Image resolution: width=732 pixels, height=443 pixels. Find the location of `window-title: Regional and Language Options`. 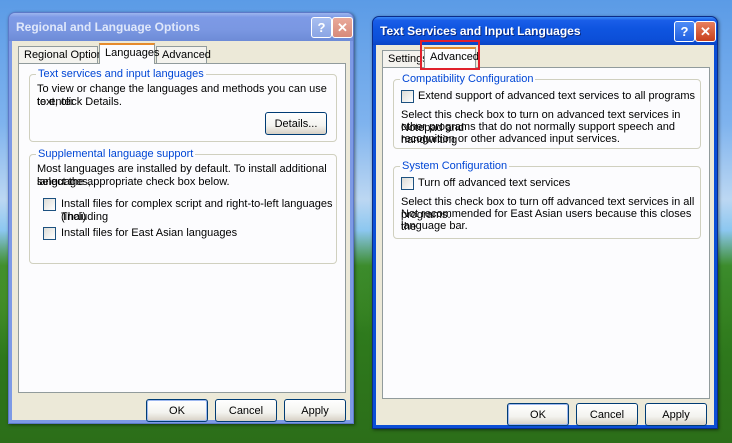

window-title: Regional and Language Options is located at coordinates (108, 27).